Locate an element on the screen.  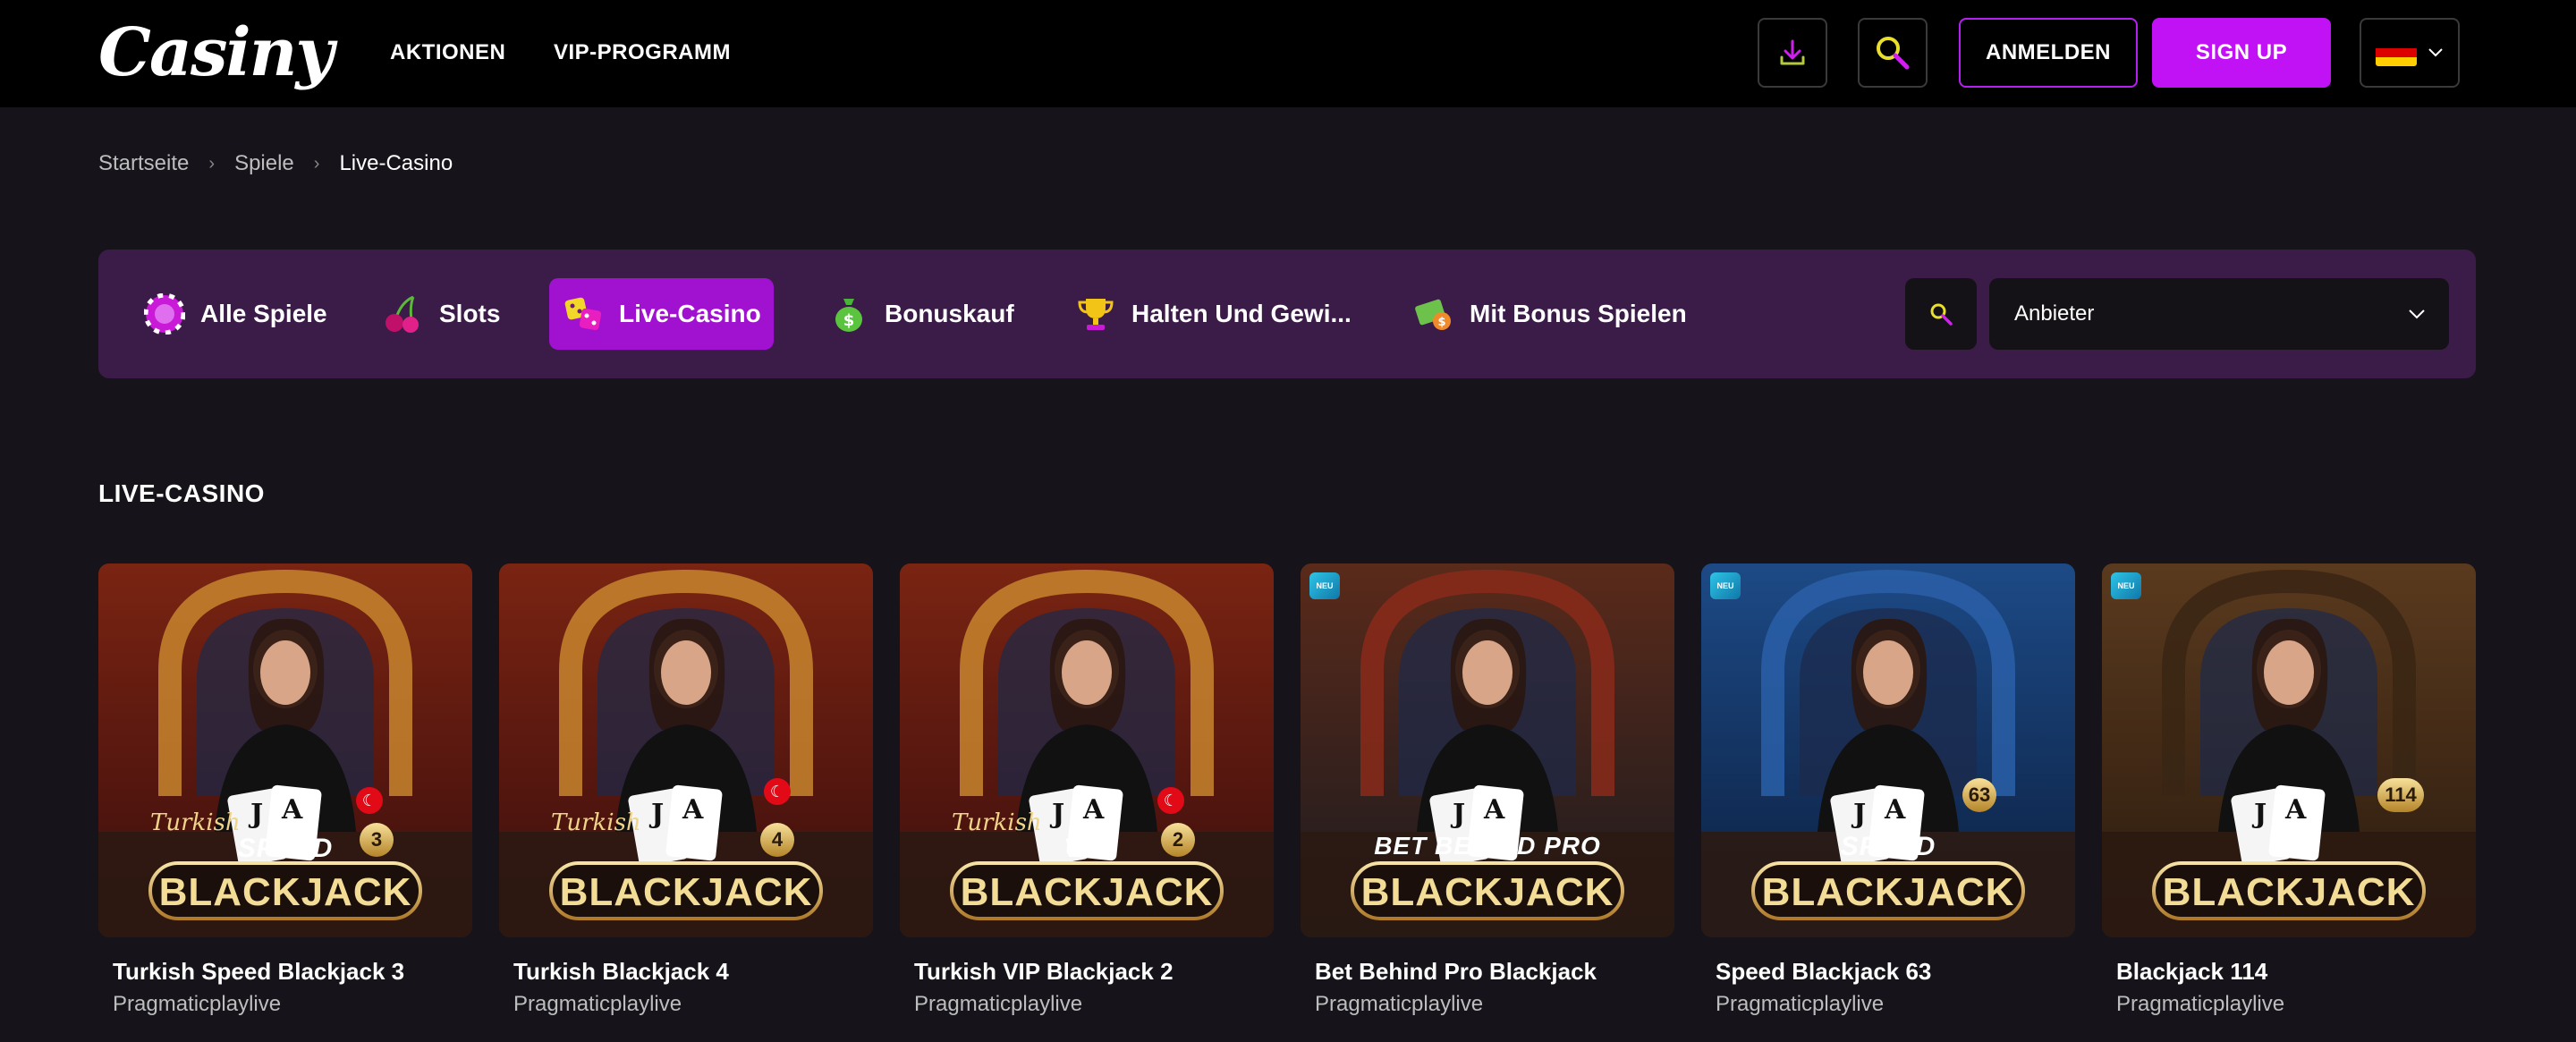
de-flag-icon is located at coordinates (2396, 52).